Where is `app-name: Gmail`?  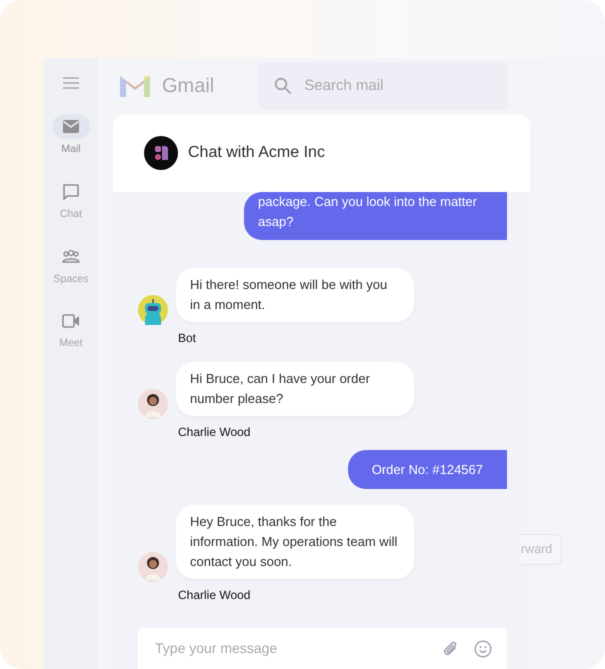
app-name: Gmail is located at coordinates (188, 86).